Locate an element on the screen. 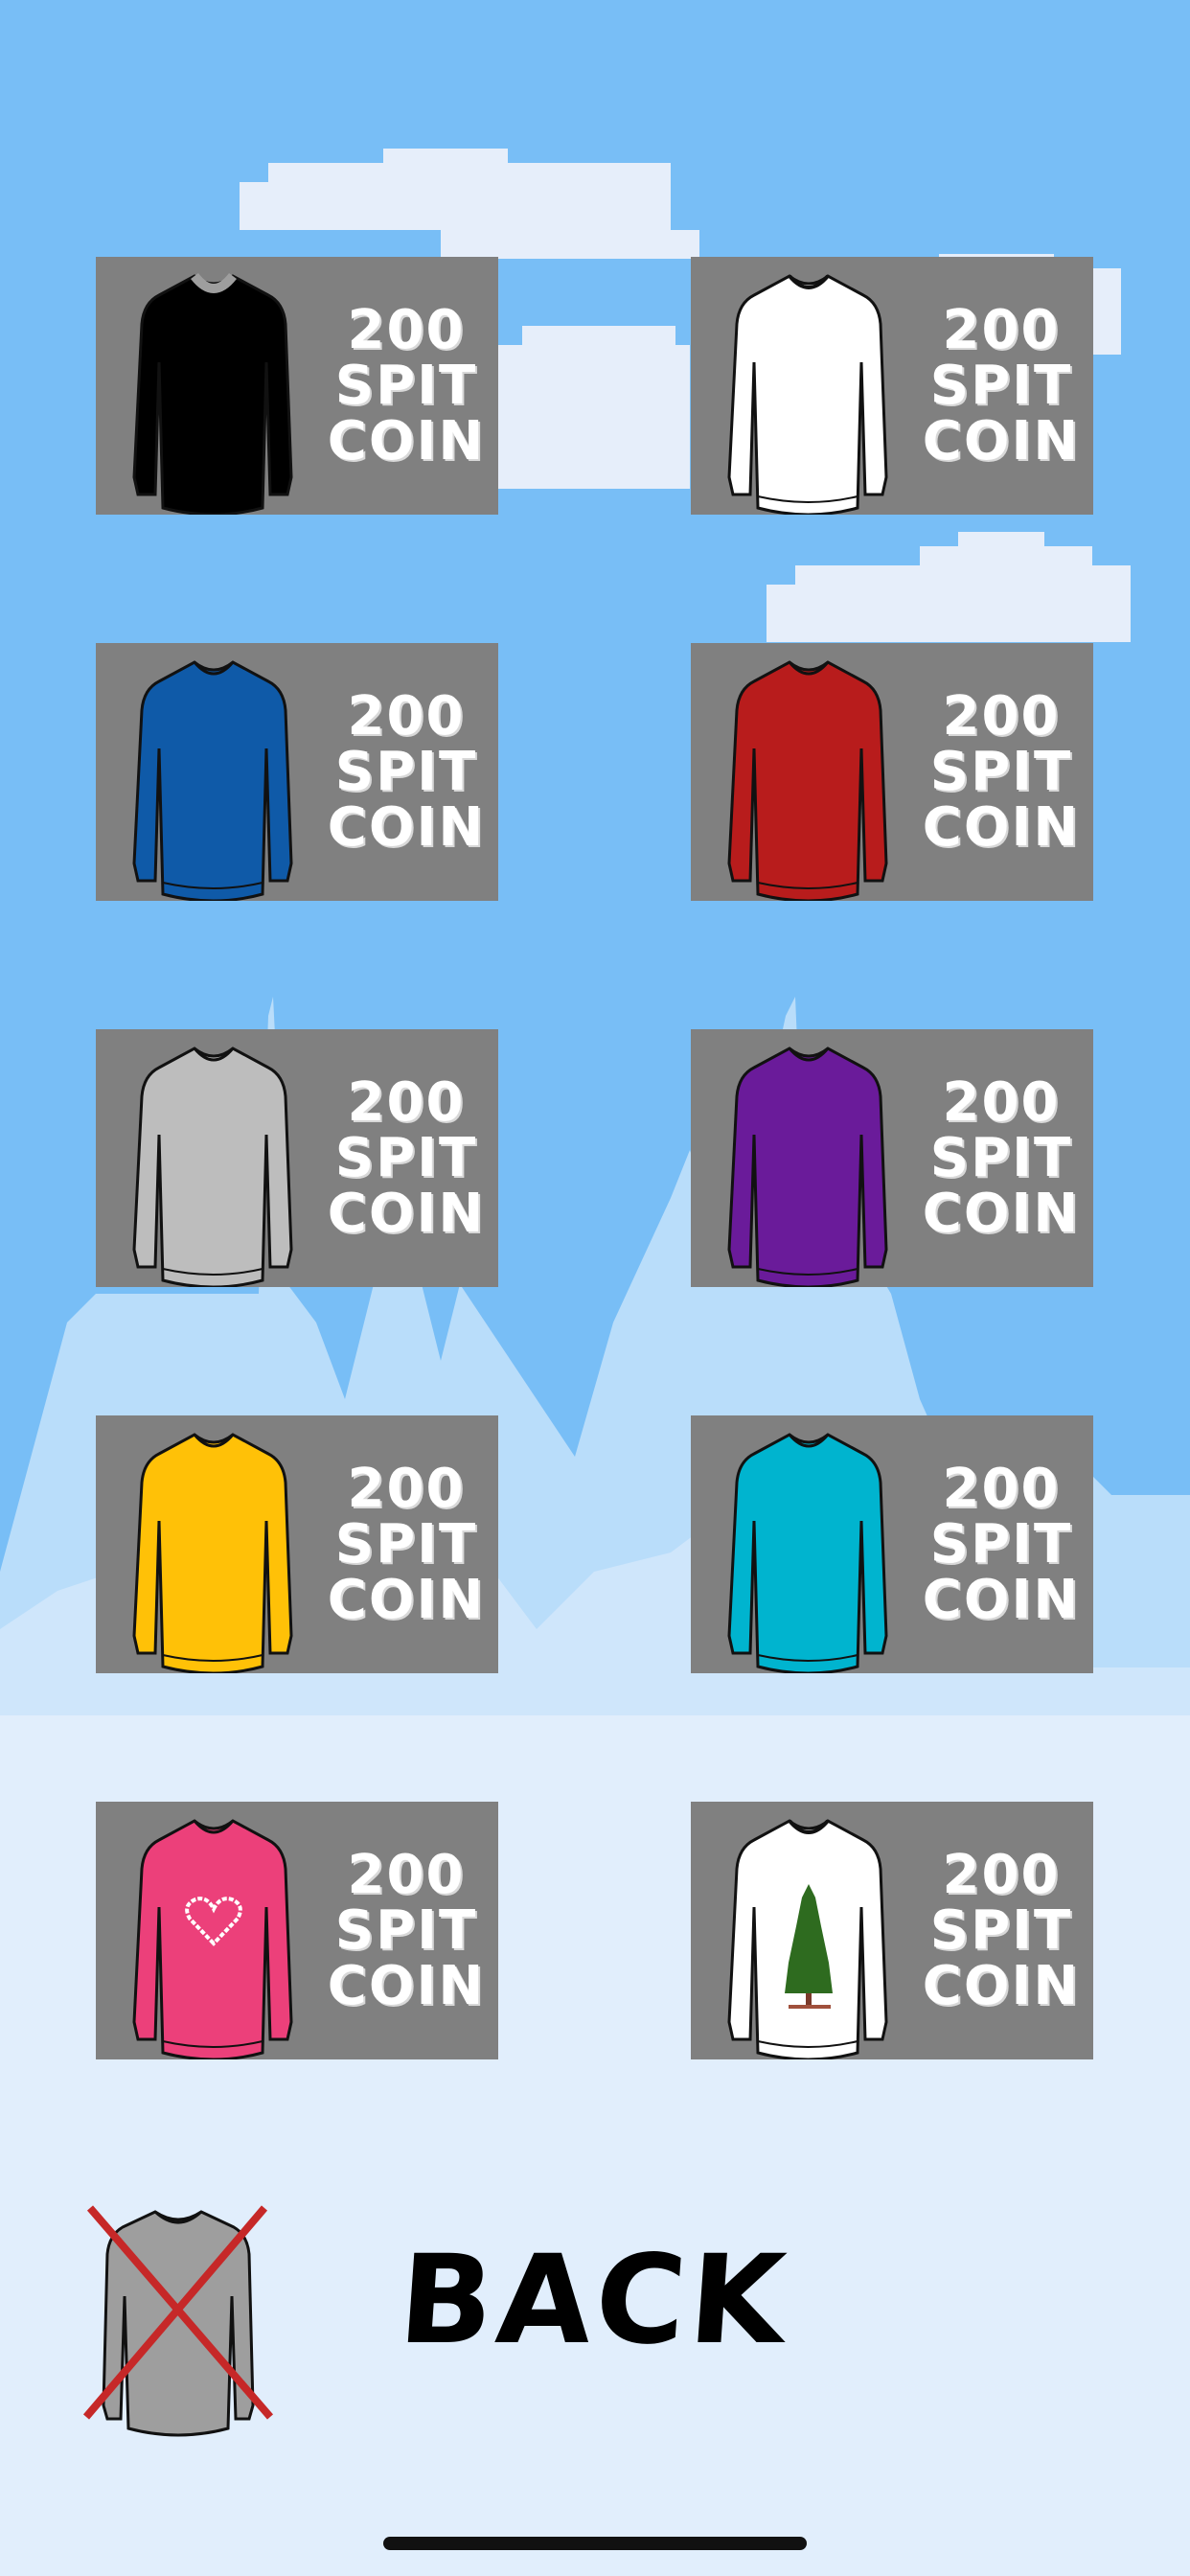 The image size is (1190, 2576). black-sweater-icon is located at coordinates (213, 393).